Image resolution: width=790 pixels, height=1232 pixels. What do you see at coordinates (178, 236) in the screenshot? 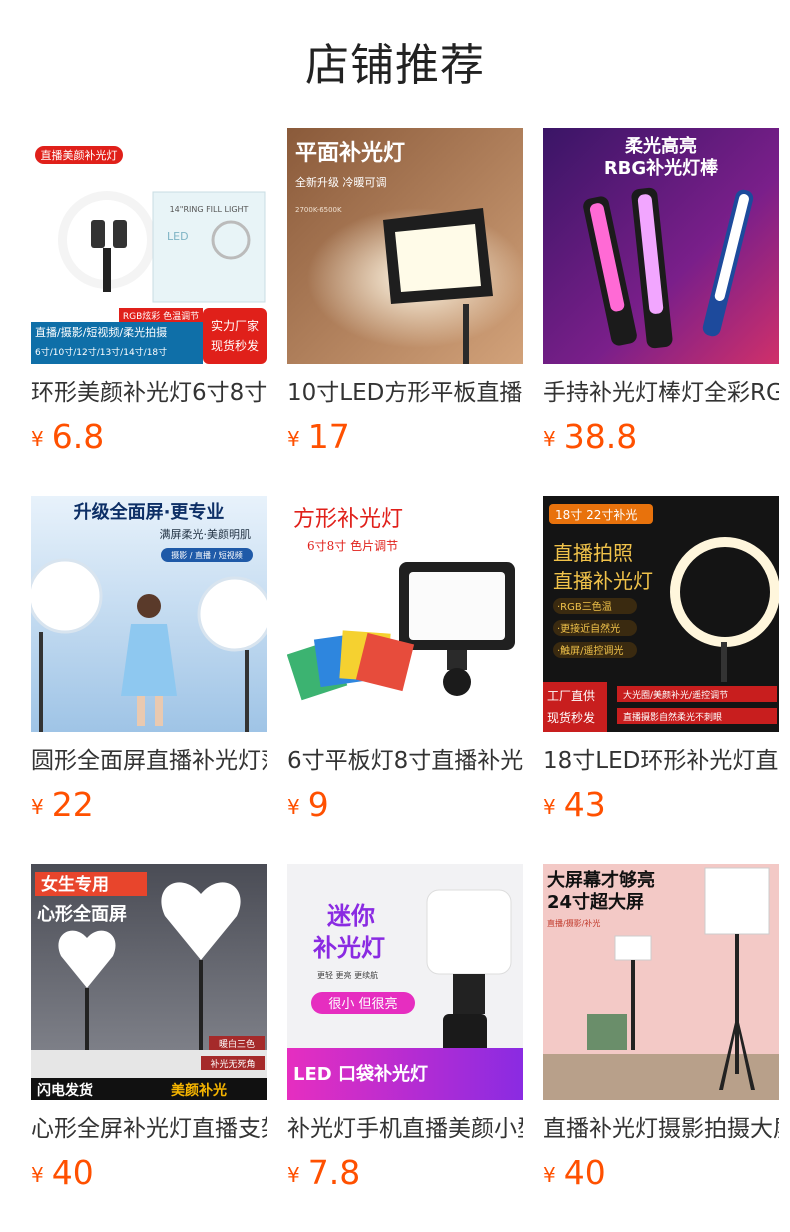
I see `box-led-label: LED` at bounding box center [178, 236].